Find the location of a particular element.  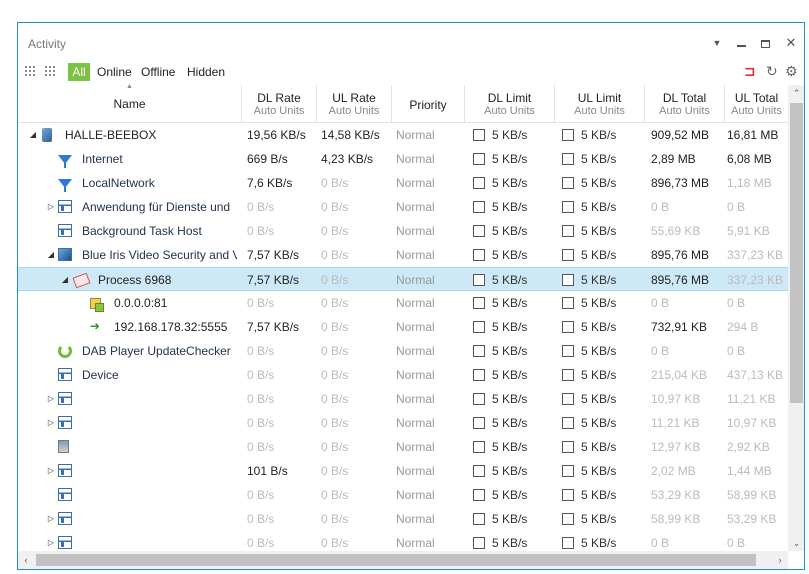

dl-limit-value: 5 KB/s is located at coordinates (510, 159).